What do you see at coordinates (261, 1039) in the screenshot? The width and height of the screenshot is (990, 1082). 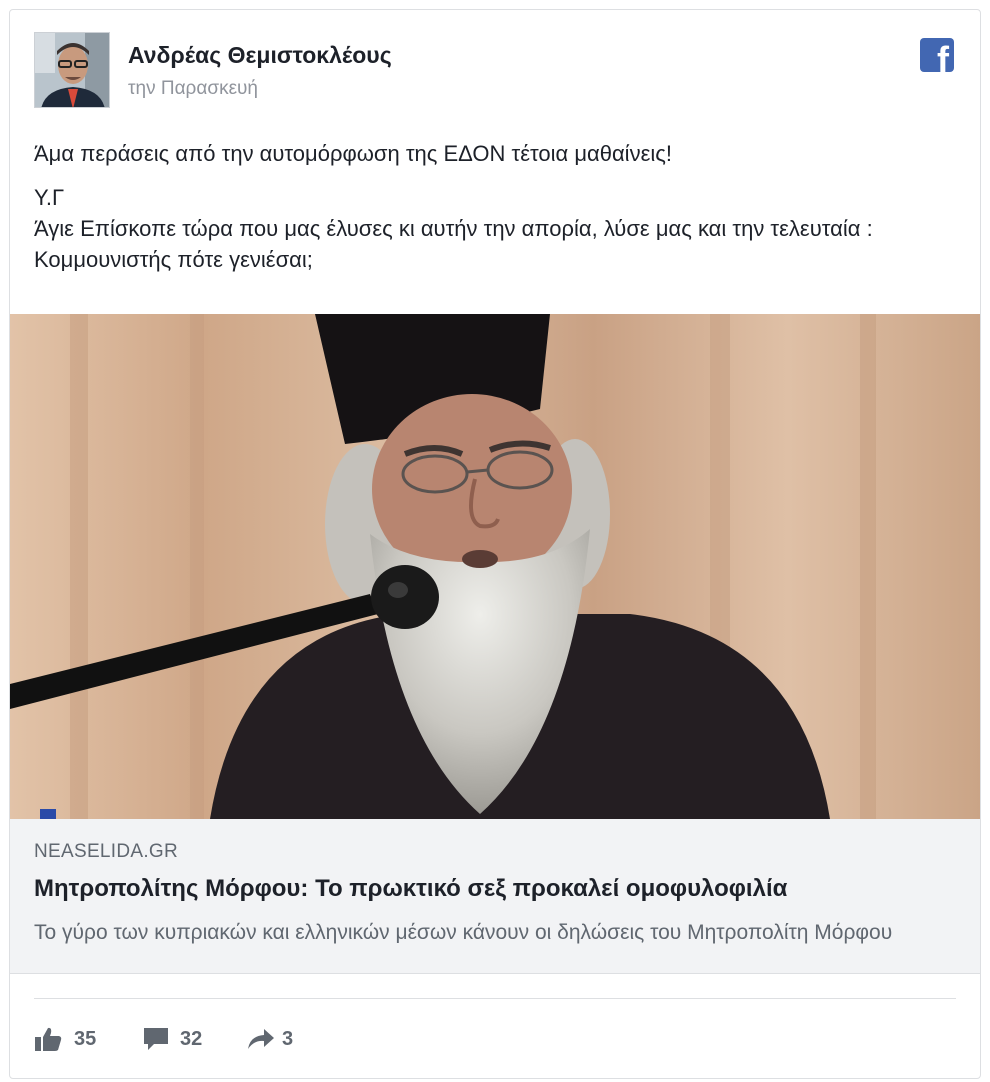 I see `share-arrow-icon` at bounding box center [261, 1039].